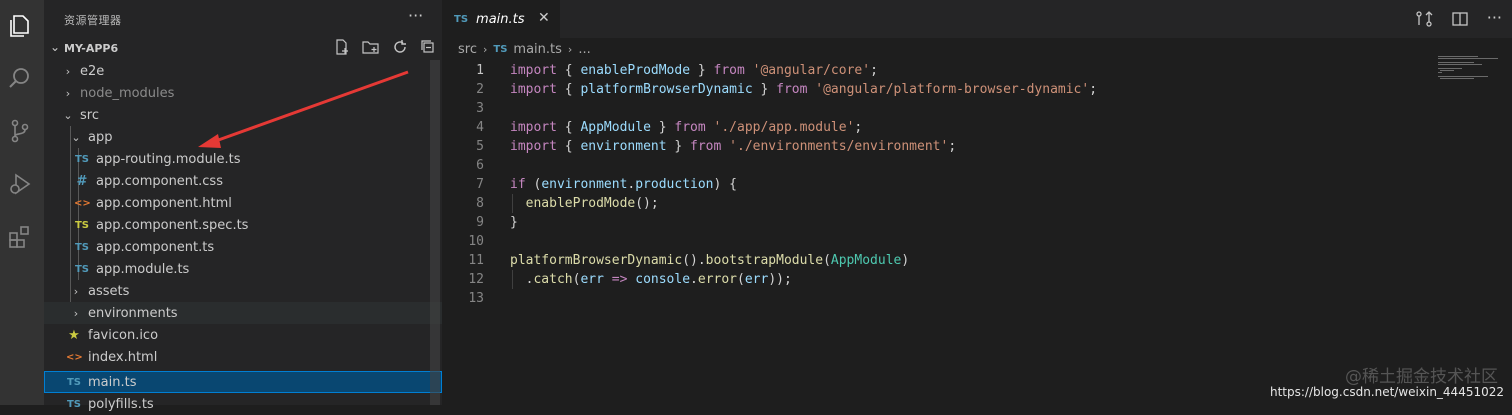  I want to click on code-line: 3, so click(942, 108).